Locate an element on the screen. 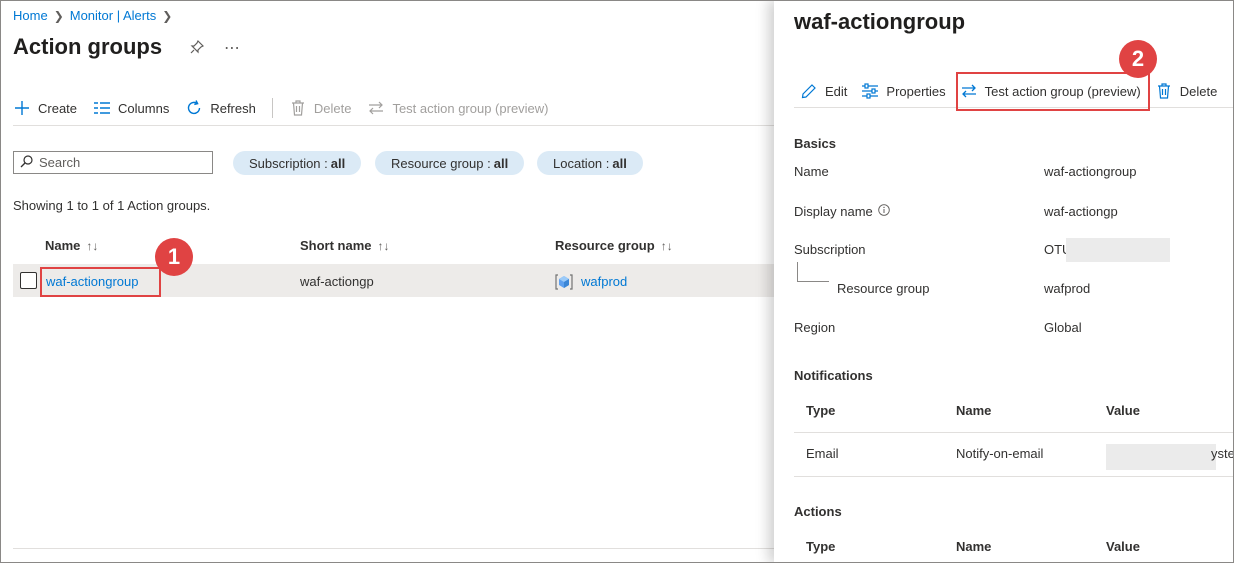 This screenshot has width=1234, height=563. resource-group-label-text: Resource group is located at coordinates (883, 288).